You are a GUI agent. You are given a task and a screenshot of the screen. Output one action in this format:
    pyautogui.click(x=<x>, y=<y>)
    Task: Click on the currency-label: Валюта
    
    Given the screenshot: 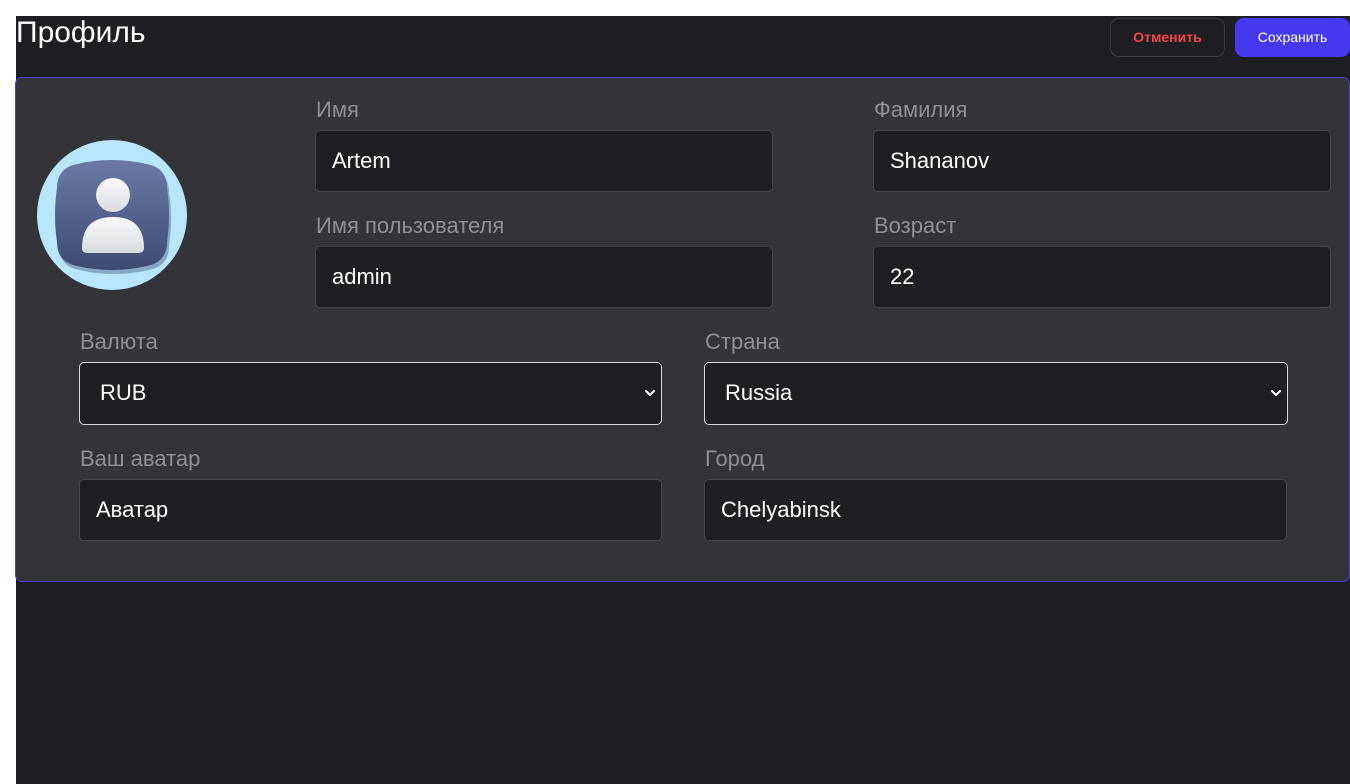 What is the action you would take?
    pyautogui.click(x=119, y=341)
    